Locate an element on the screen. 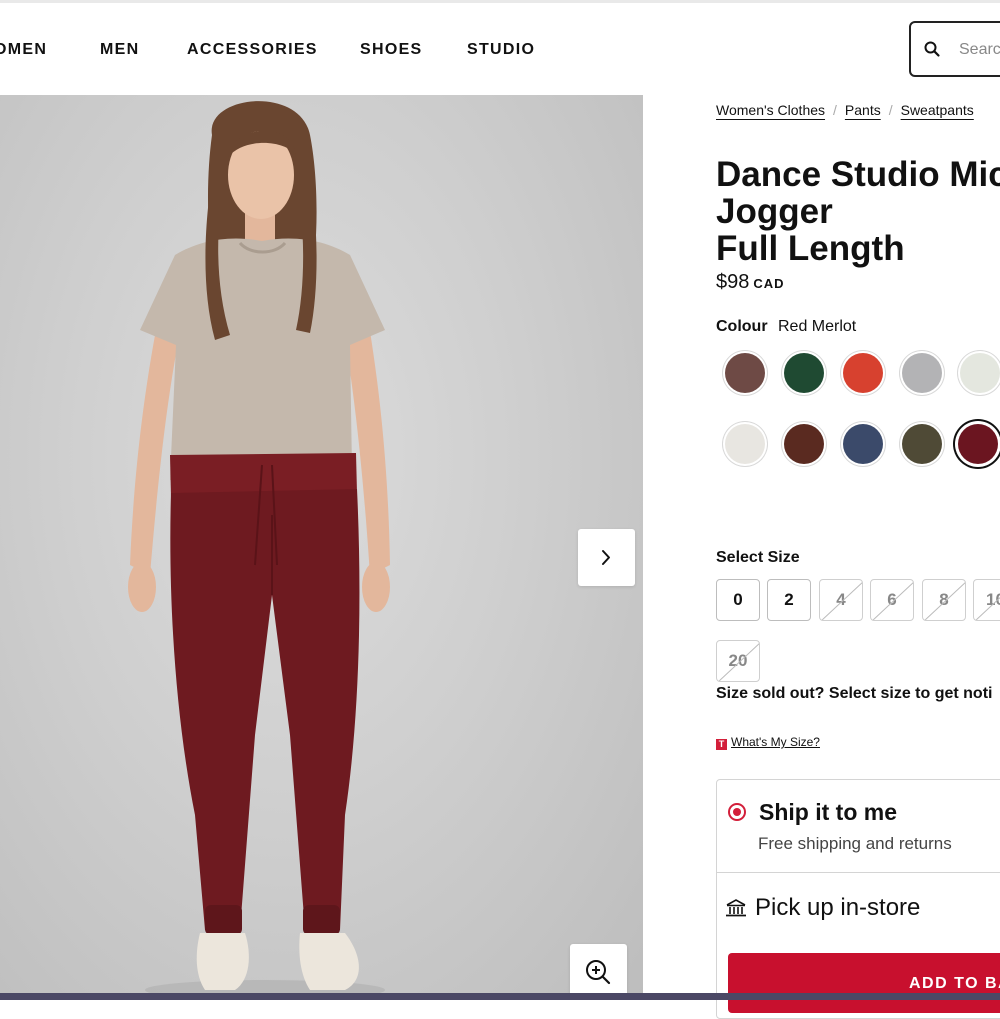 This screenshot has height=1019, width=1000. search-icon is located at coordinates (932, 49).